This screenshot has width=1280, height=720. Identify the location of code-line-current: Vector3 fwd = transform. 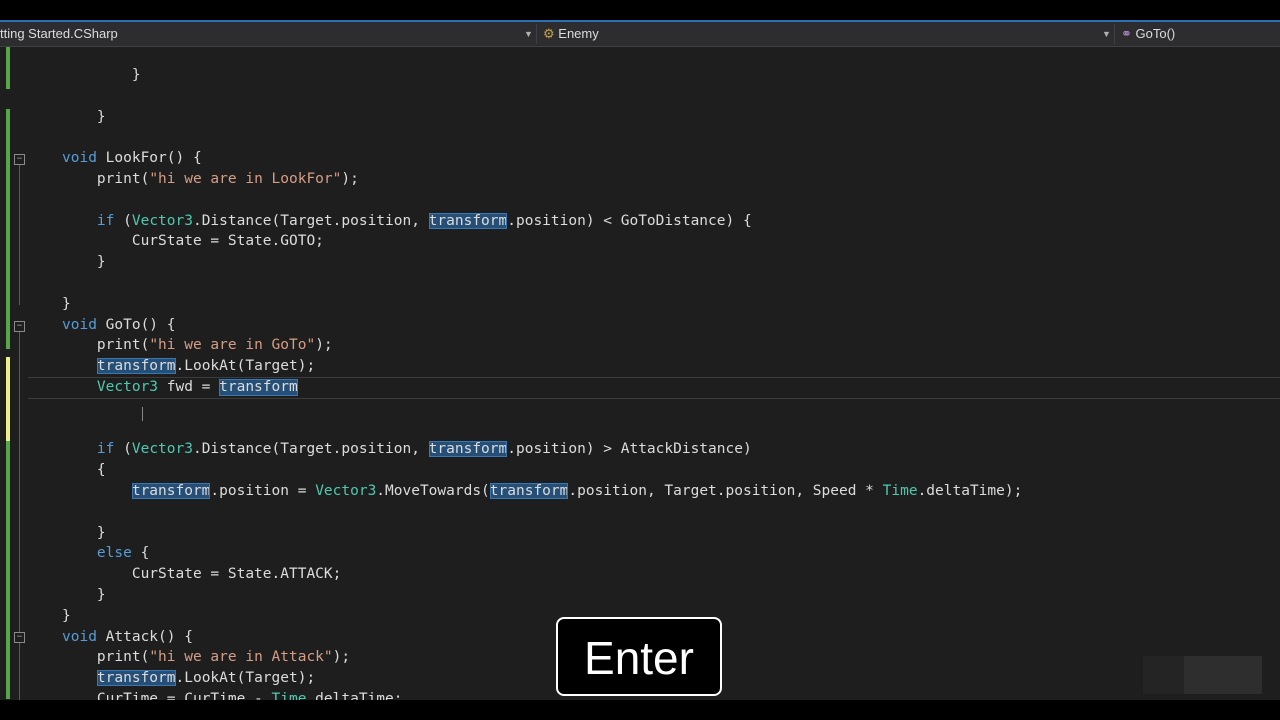
(197, 387).